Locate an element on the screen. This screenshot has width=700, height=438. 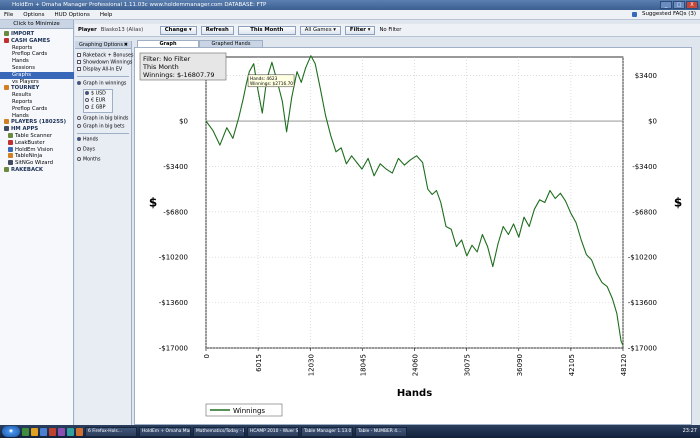
graph-in-bets-label: Graph in big bets is located at coordinates (104, 127).